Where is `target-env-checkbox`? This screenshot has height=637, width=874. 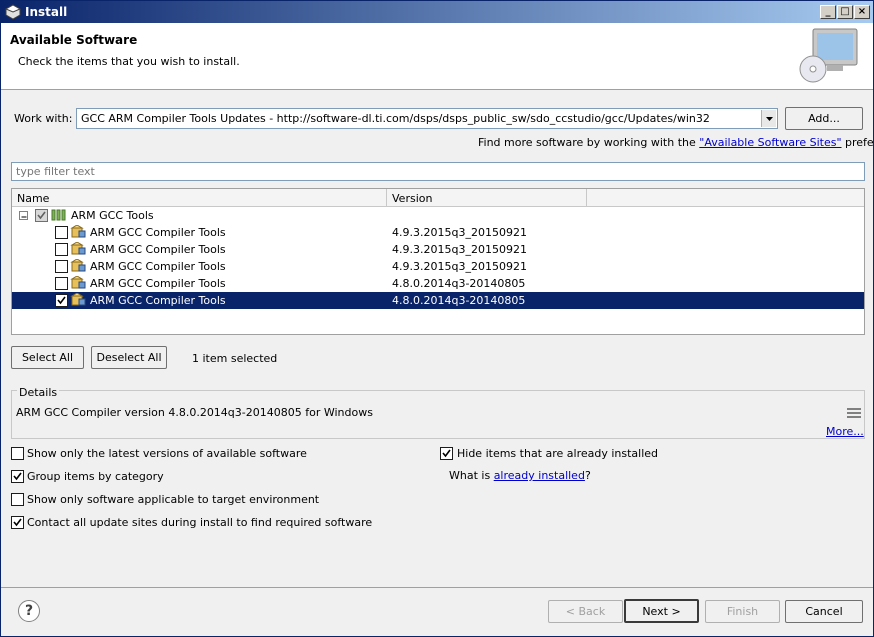
target-env-checkbox is located at coordinates (17, 499).